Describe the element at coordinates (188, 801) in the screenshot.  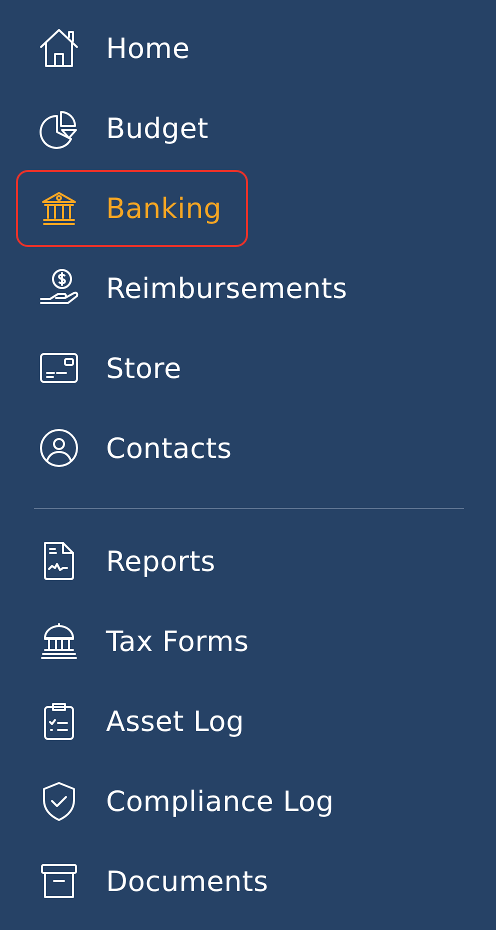
I see `nav-item: Compliance Log` at that location.